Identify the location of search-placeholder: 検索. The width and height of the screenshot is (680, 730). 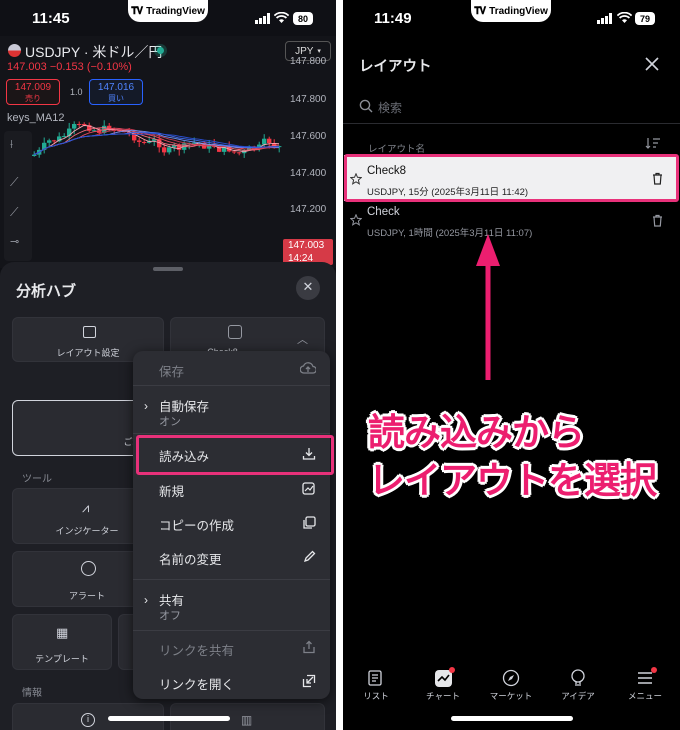
(390, 108).